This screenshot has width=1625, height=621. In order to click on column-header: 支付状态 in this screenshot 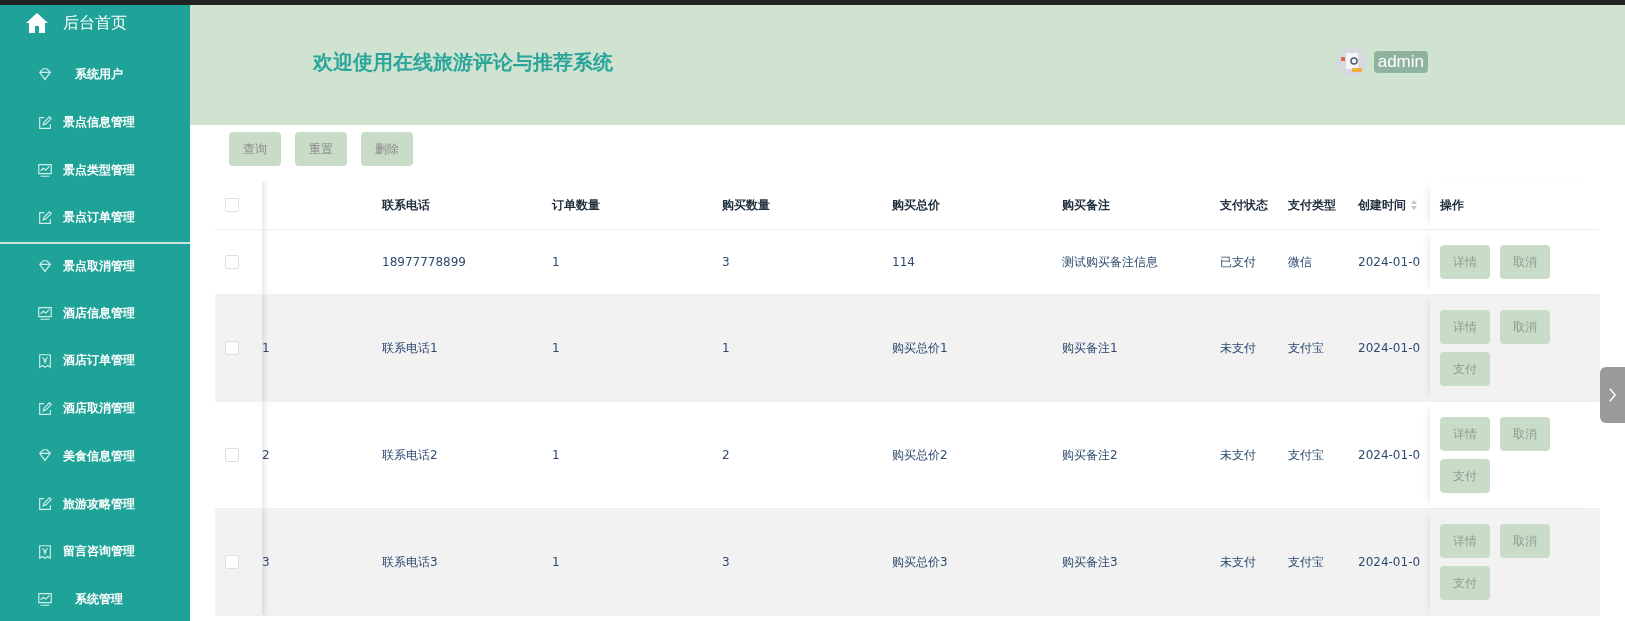, I will do `click(1244, 205)`.